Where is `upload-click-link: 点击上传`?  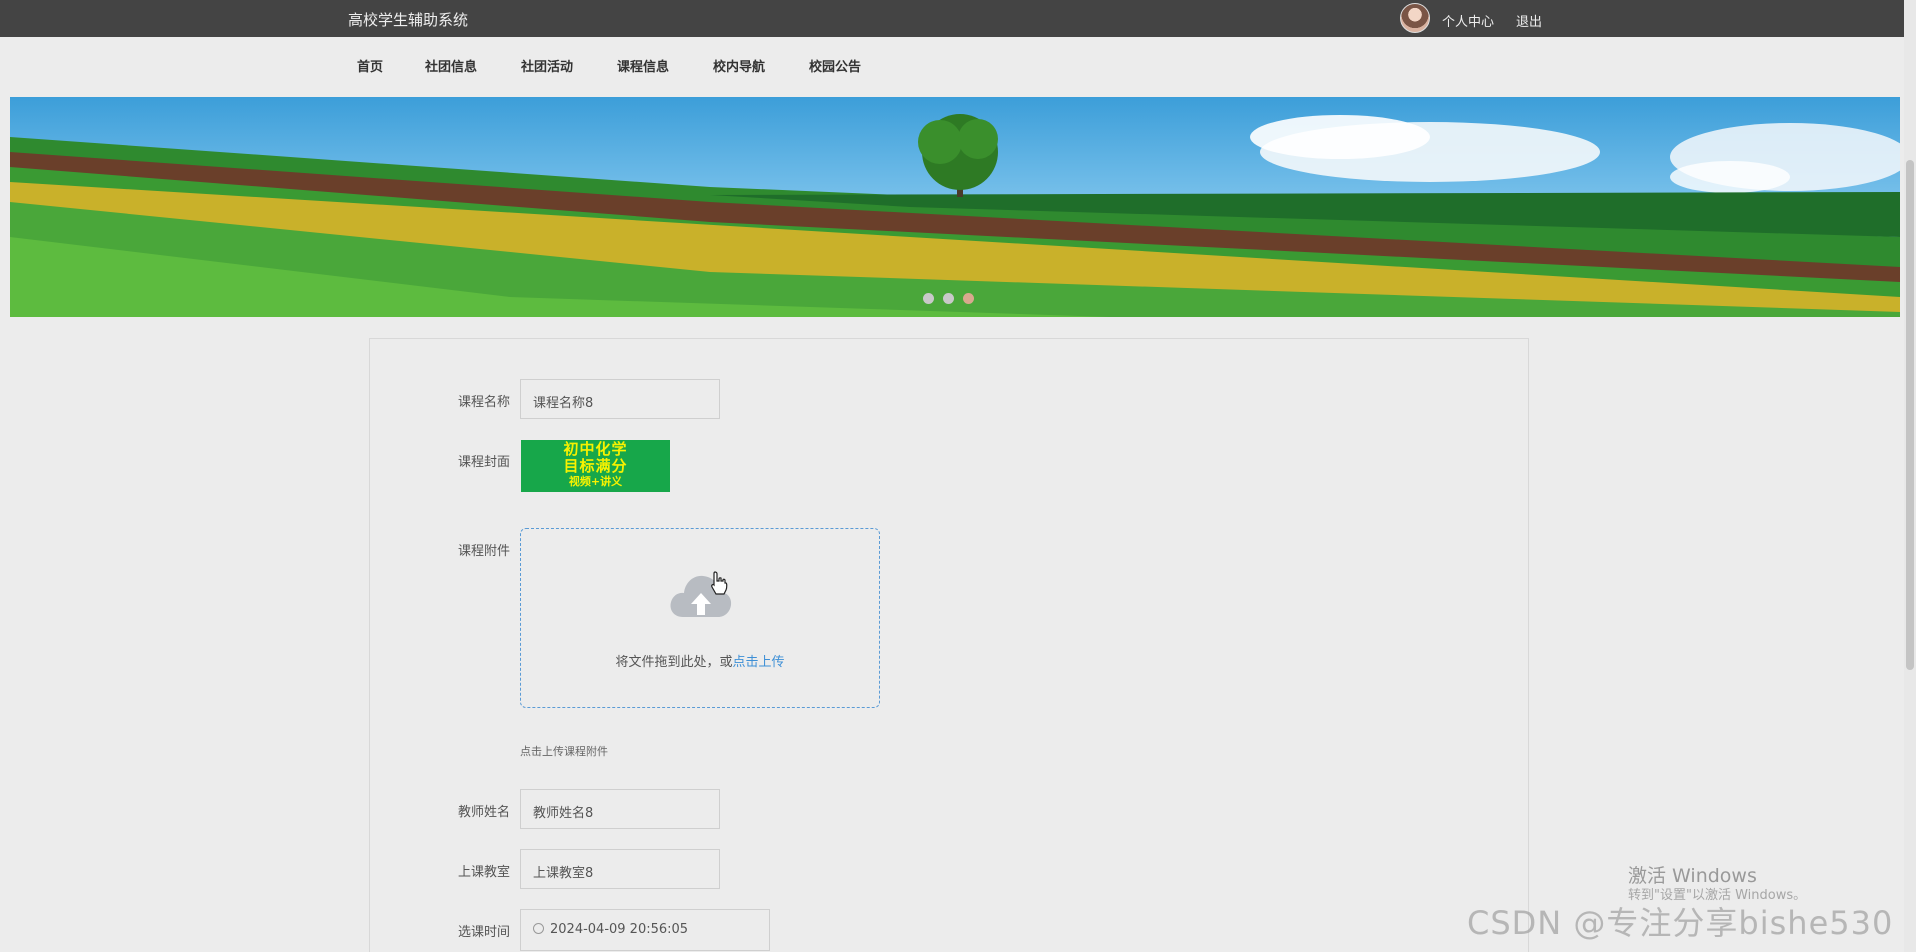 upload-click-link: 点击上传 is located at coordinates (759, 662).